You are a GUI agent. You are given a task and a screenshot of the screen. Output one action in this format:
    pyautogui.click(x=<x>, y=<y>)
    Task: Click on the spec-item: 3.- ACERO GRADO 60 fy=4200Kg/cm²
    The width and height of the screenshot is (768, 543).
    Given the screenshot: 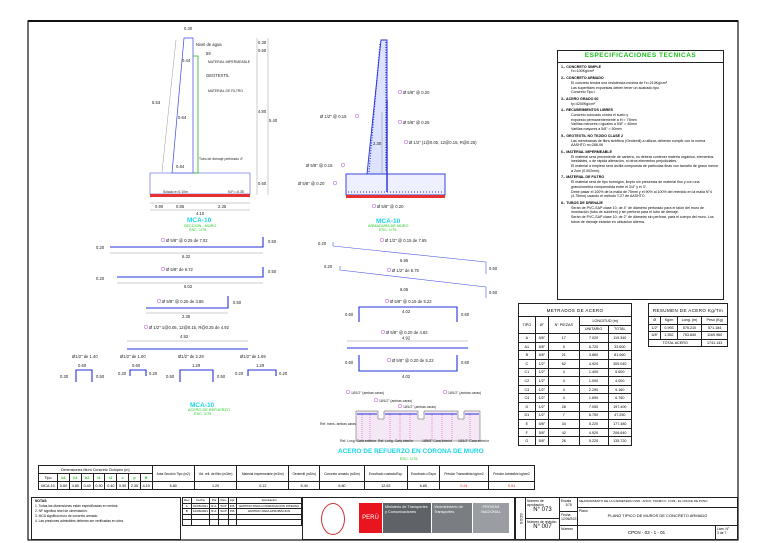 What is the action you would take?
    pyautogui.click(x=640, y=101)
    